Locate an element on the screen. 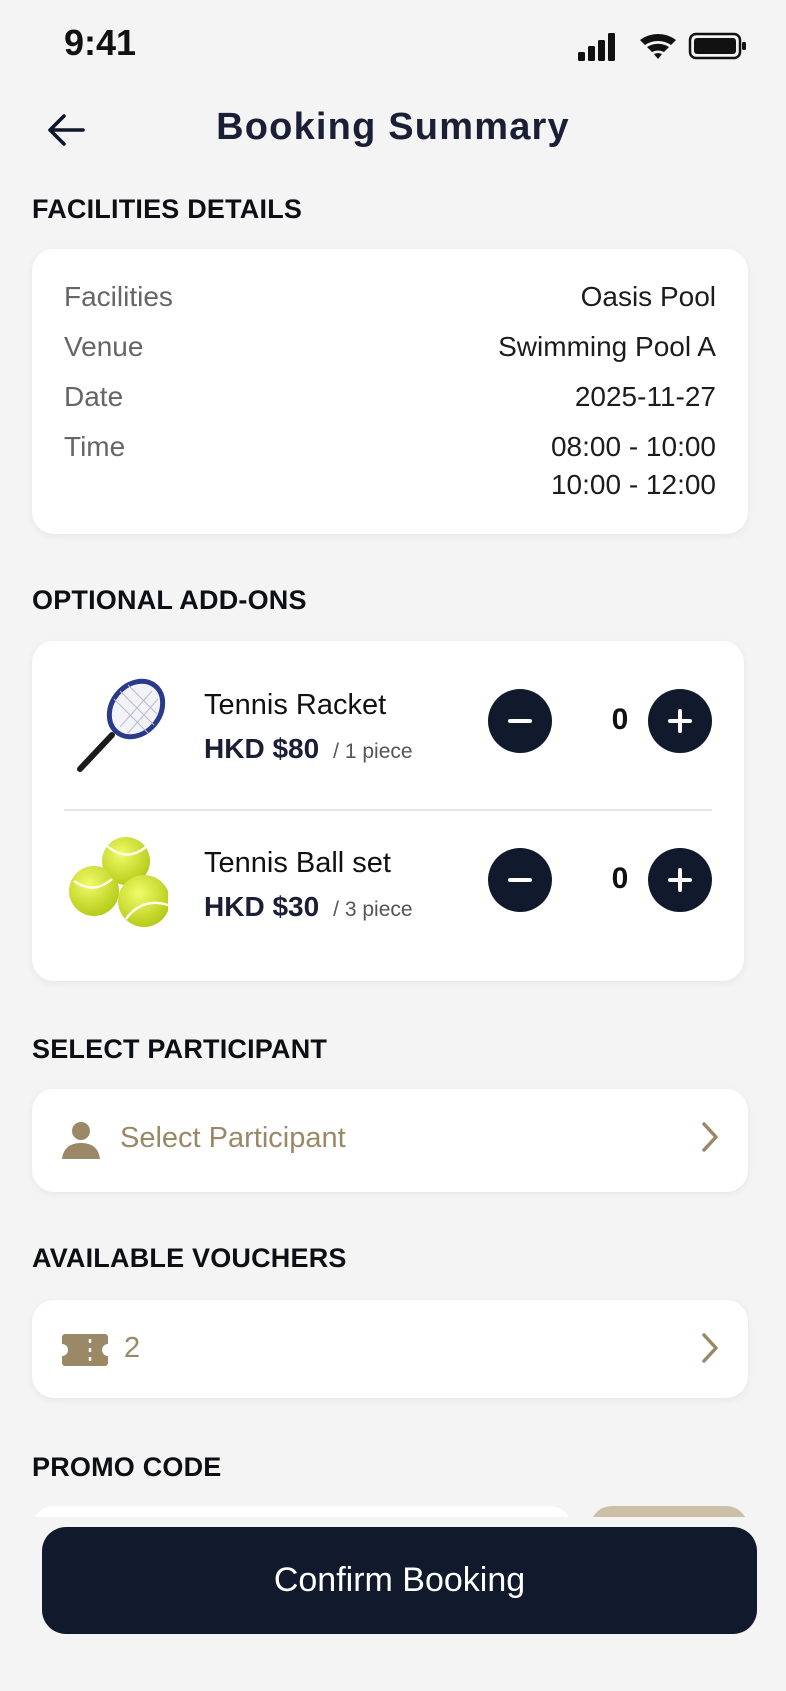 The width and height of the screenshot is (786, 1691). status-bar: 9:41 is located at coordinates (393, 45).